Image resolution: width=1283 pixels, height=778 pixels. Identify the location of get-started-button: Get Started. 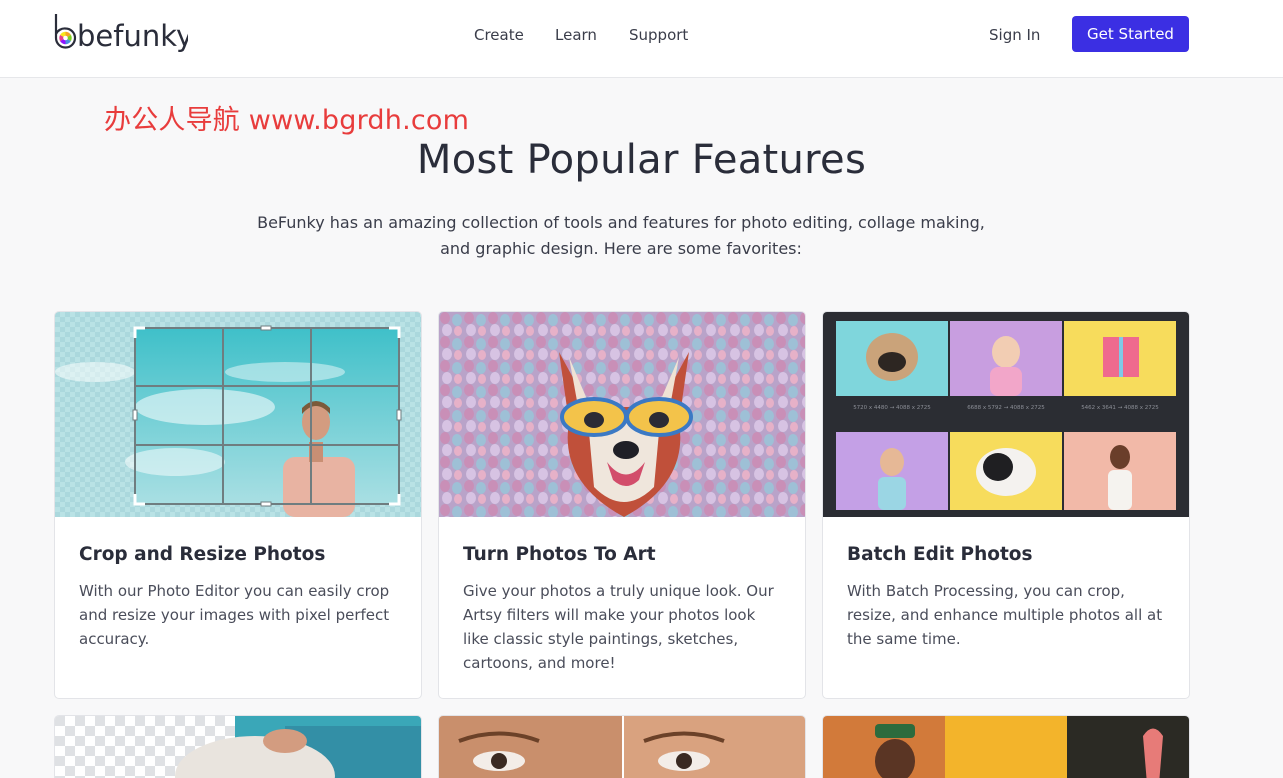
(1130, 34).